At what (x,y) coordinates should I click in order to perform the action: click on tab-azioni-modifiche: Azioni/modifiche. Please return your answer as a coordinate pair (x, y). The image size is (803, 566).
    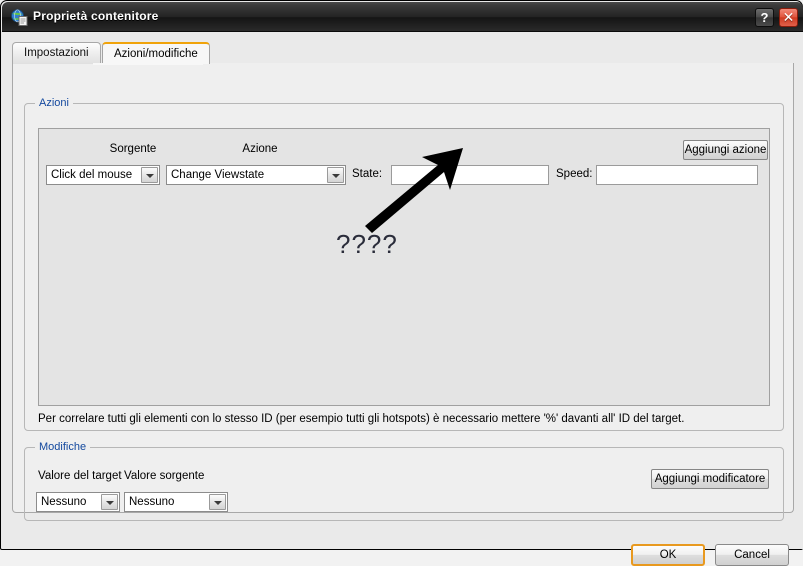
    Looking at the image, I should click on (156, 53).